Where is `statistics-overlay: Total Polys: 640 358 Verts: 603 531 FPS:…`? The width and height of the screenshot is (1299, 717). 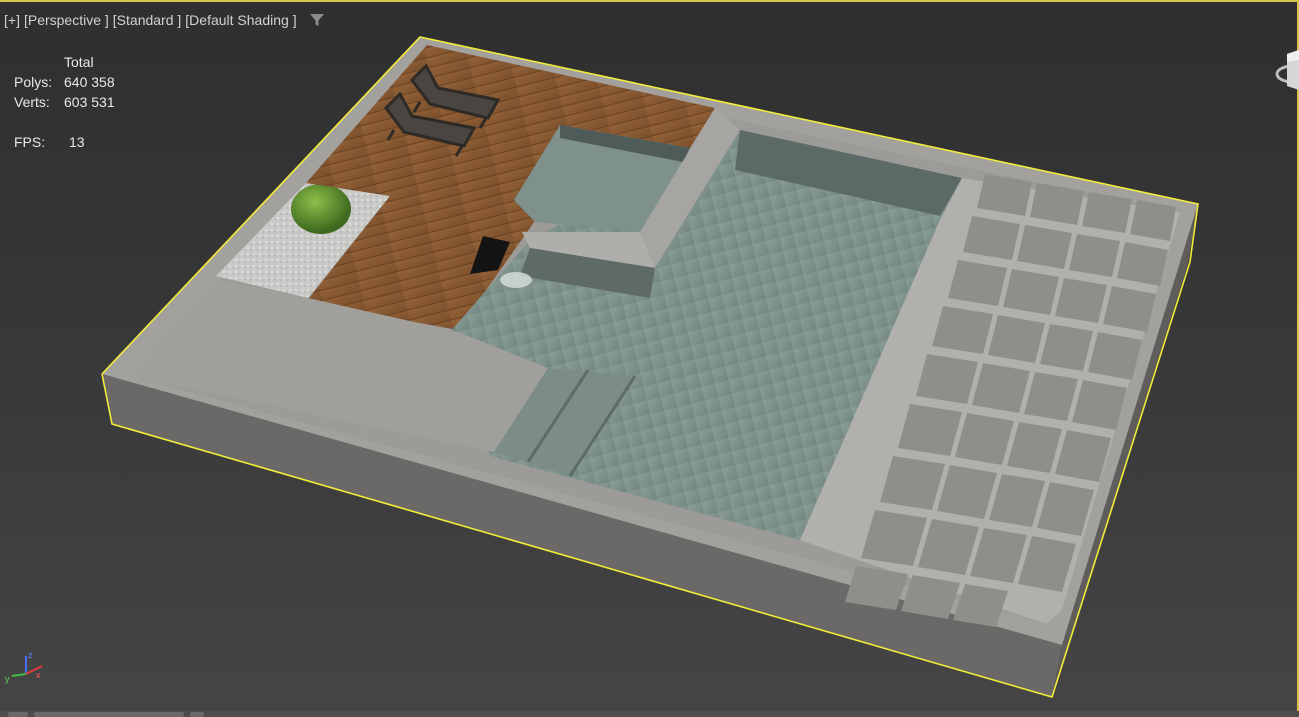 statistics-overlay: Total Polys: 640 358 Verts: 603 531 FPS:… is located at coordinates (64, 102).